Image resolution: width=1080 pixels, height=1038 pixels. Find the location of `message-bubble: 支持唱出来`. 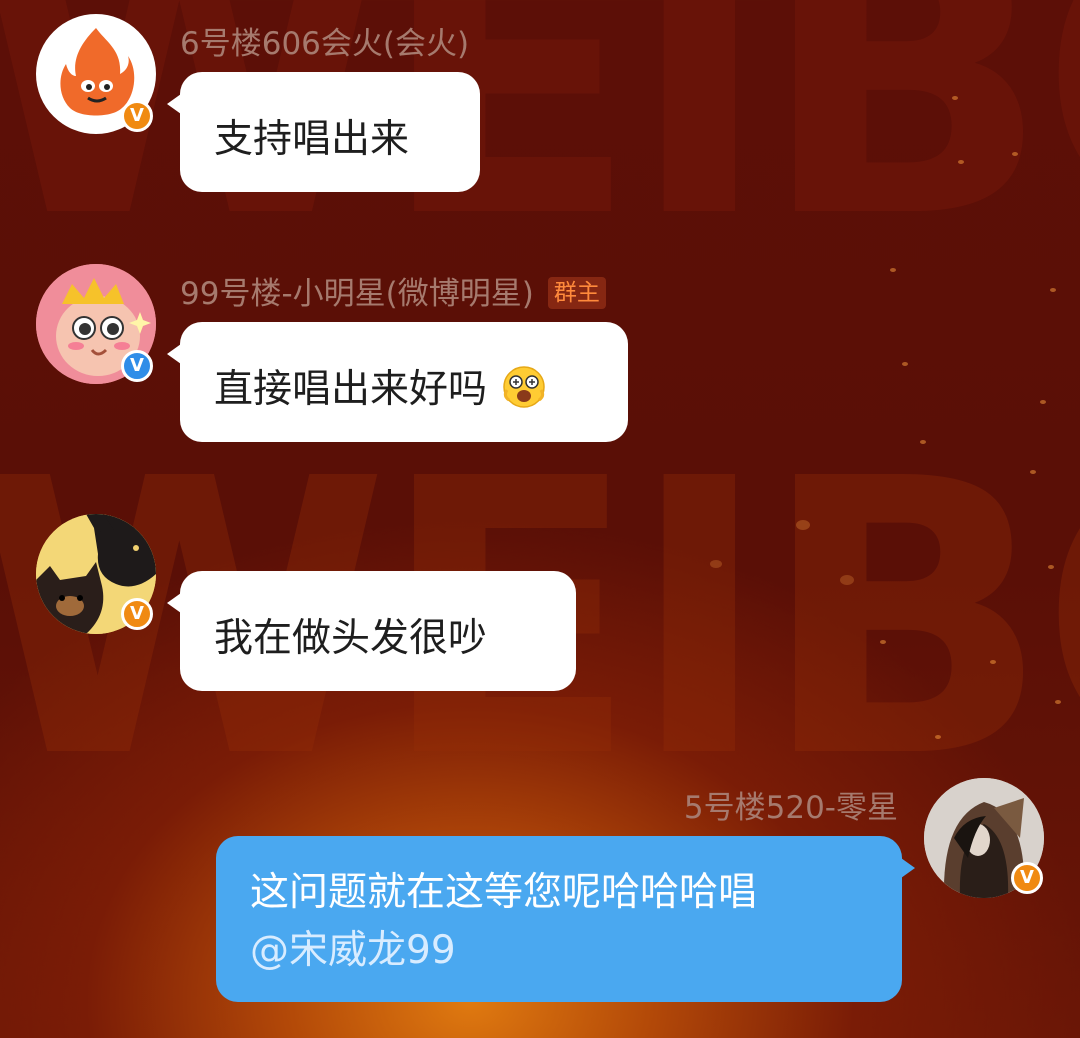

message-bubble: 支持唱出来 is located at coordinates (323, 132).